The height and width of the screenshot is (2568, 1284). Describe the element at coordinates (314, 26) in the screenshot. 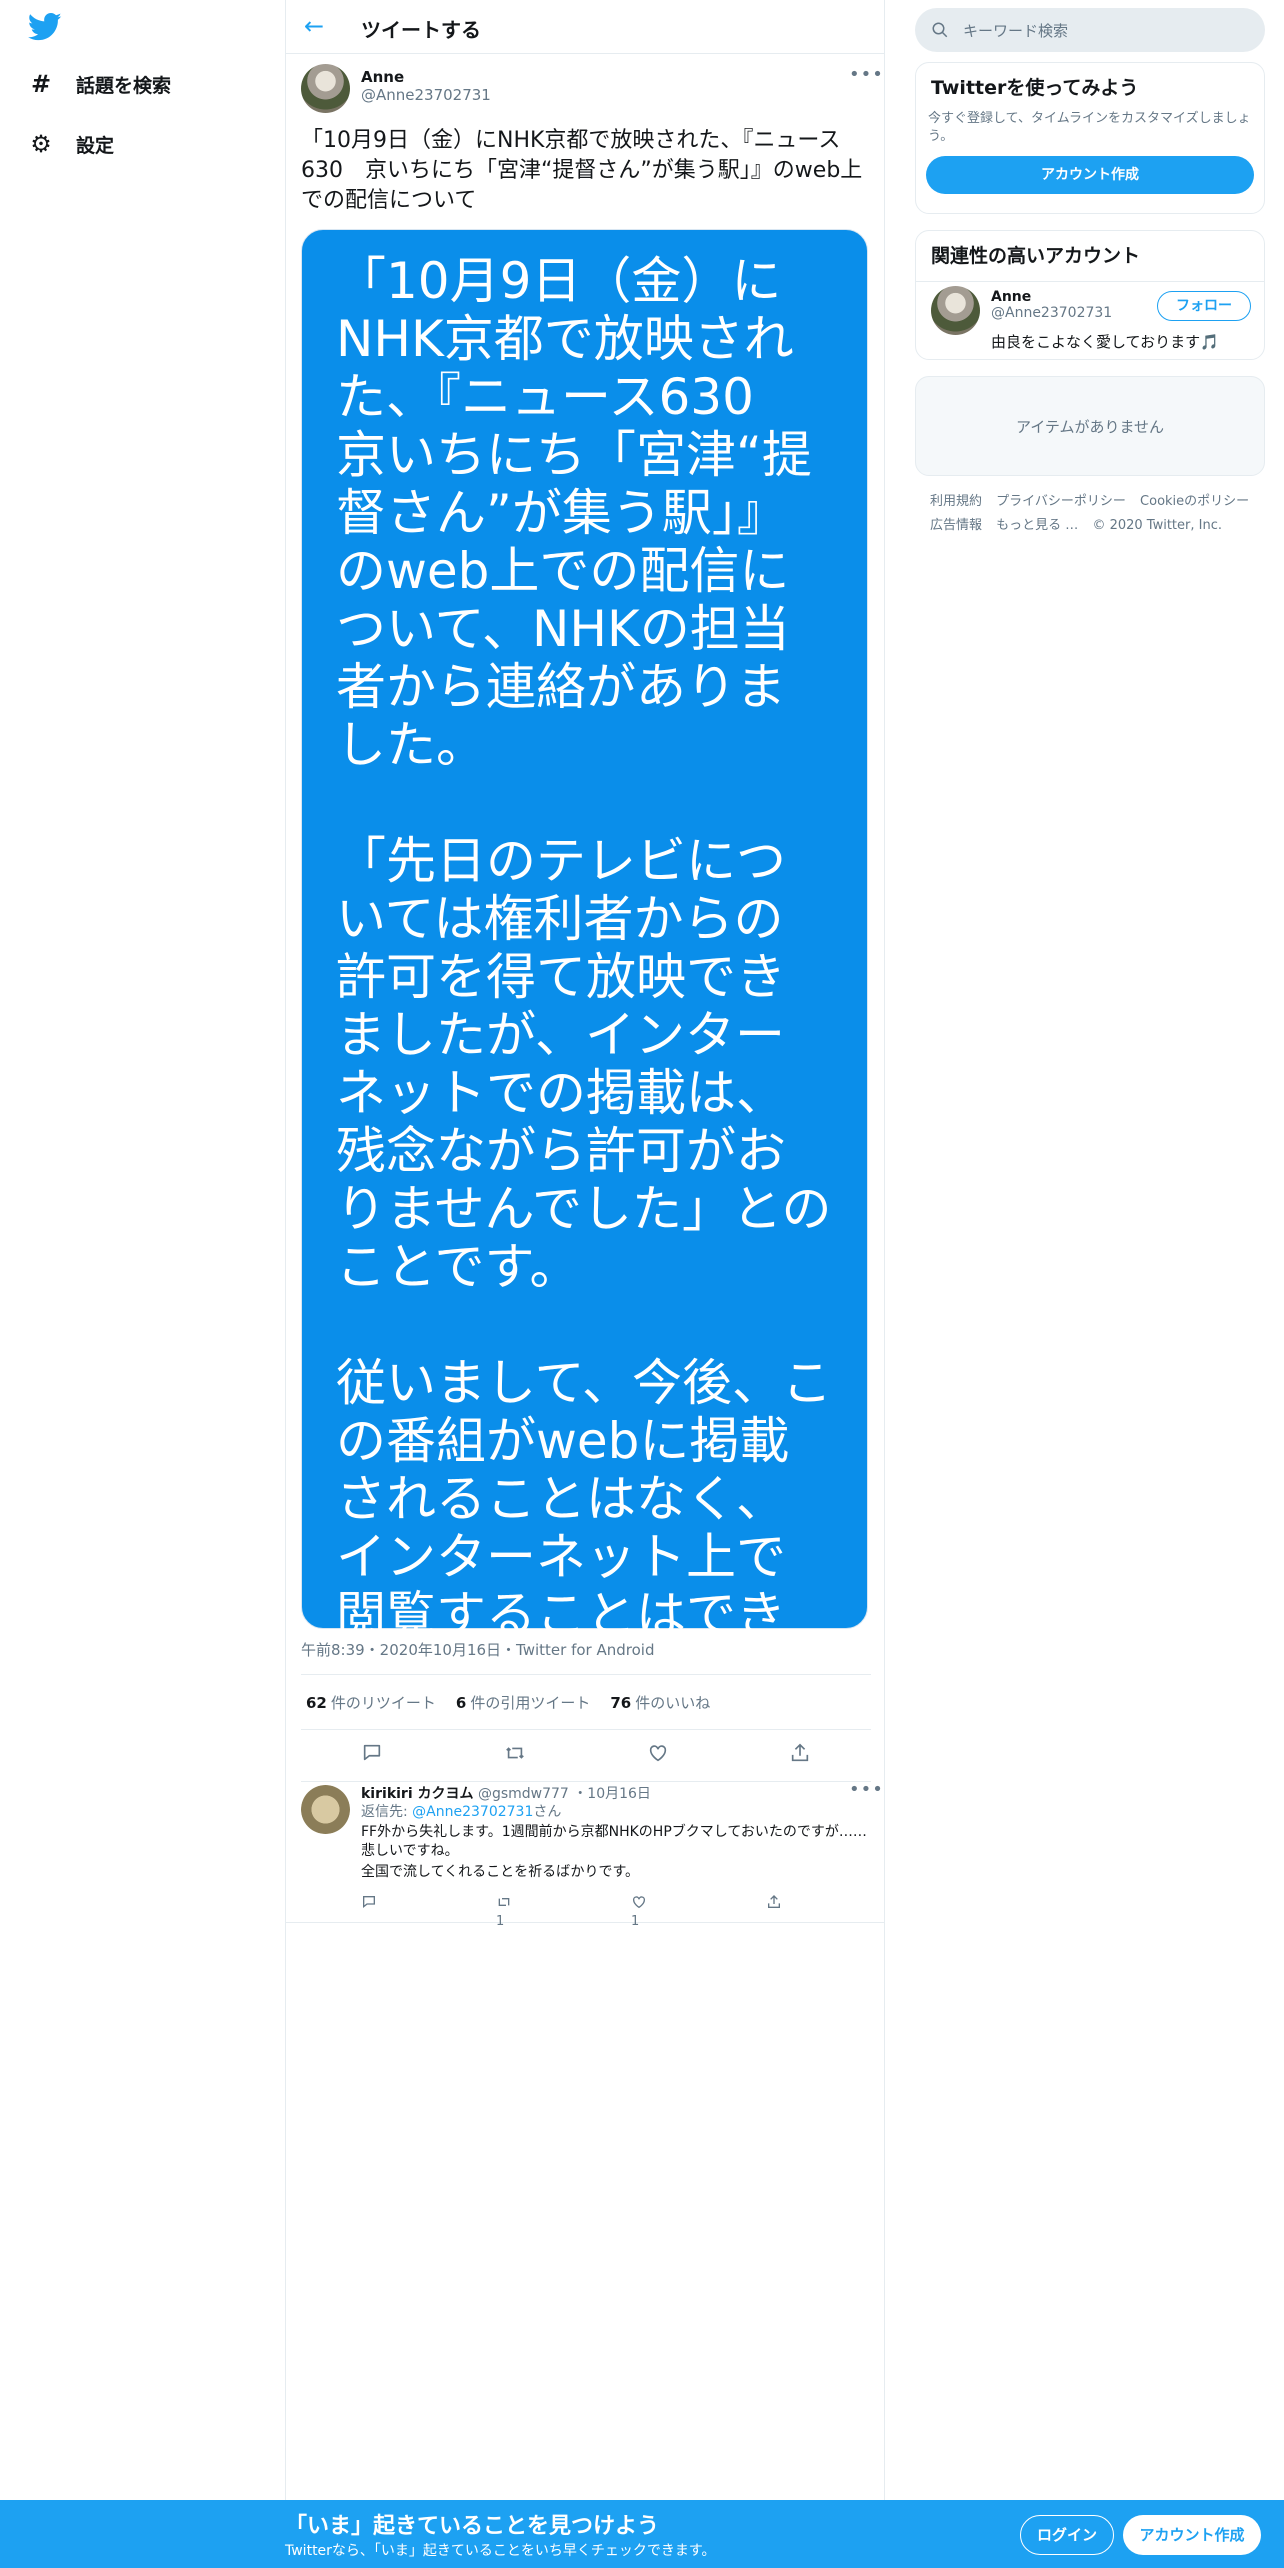

I see `back-arrow-icon: ←` at that location.